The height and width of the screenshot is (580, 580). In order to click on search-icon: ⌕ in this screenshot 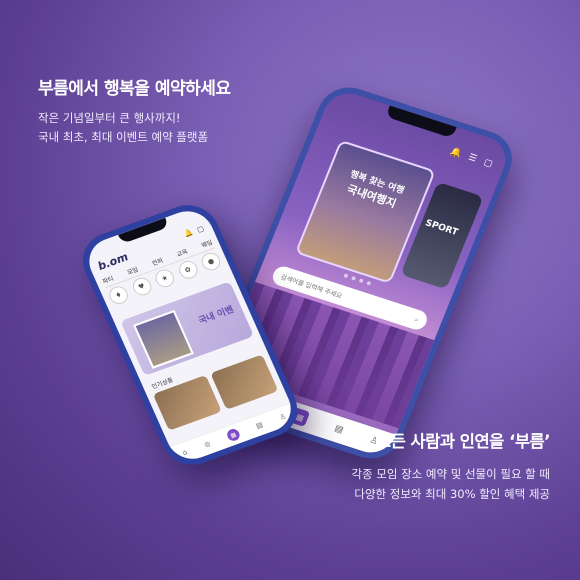, I will do `click(416, 319)`.